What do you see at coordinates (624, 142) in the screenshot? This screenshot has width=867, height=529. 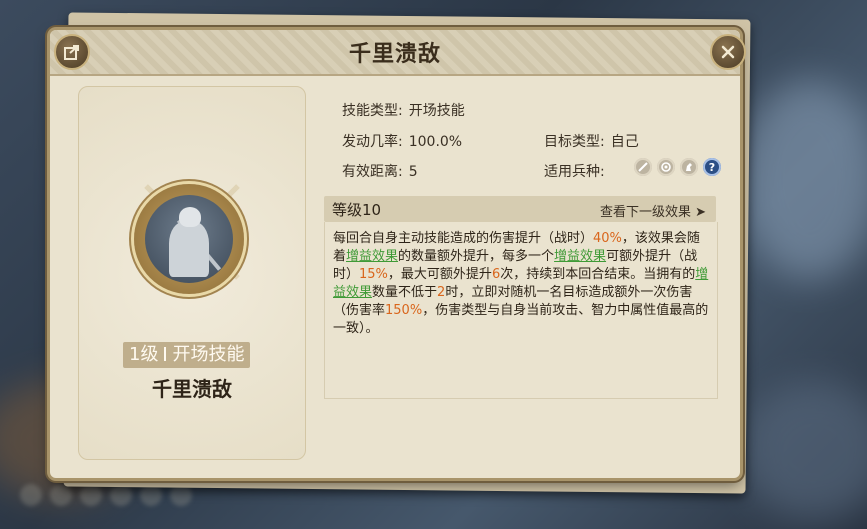 I see `target-type-value: 自己` at bounding box center [624, 142].